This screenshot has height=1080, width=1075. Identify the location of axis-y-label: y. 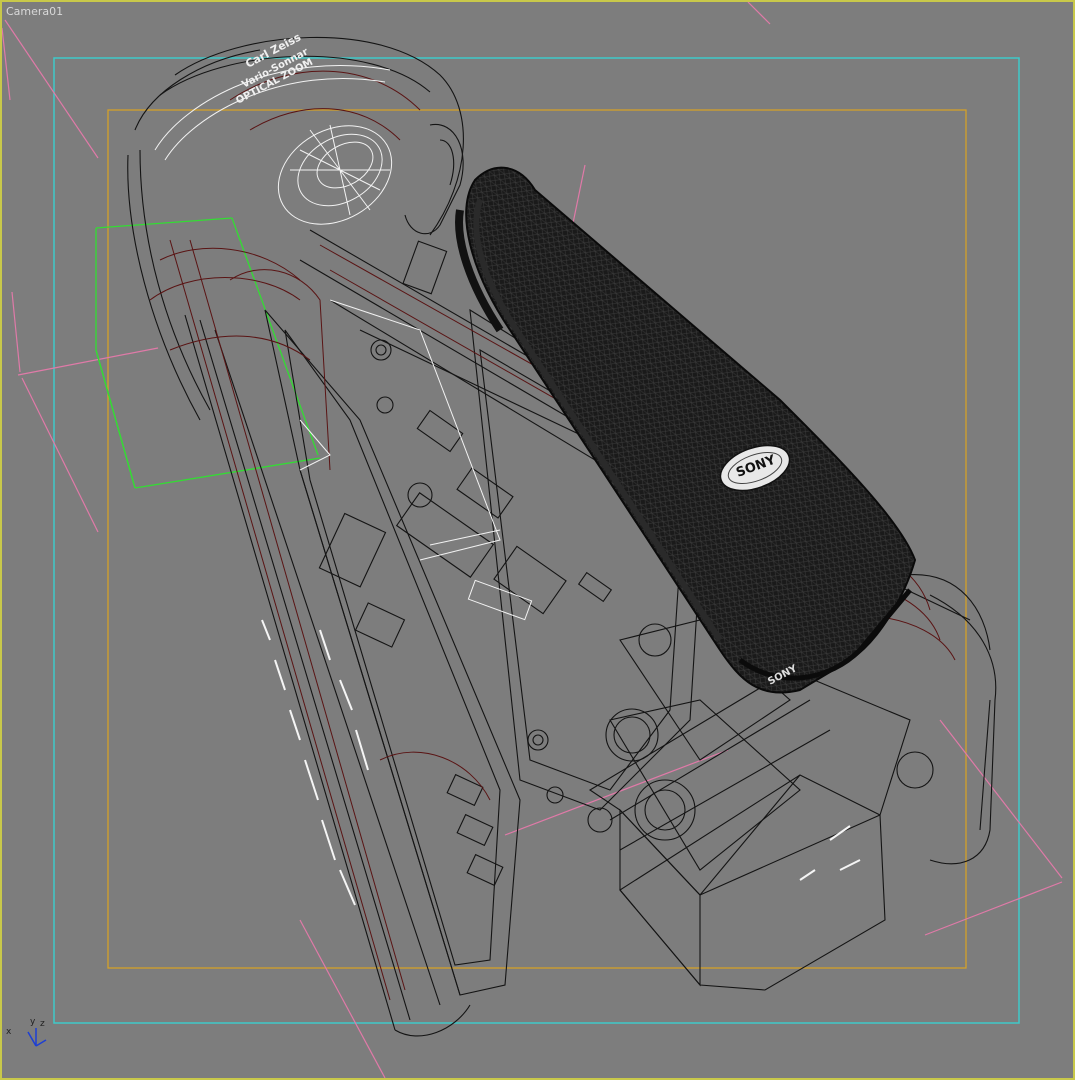
(33, 1022).